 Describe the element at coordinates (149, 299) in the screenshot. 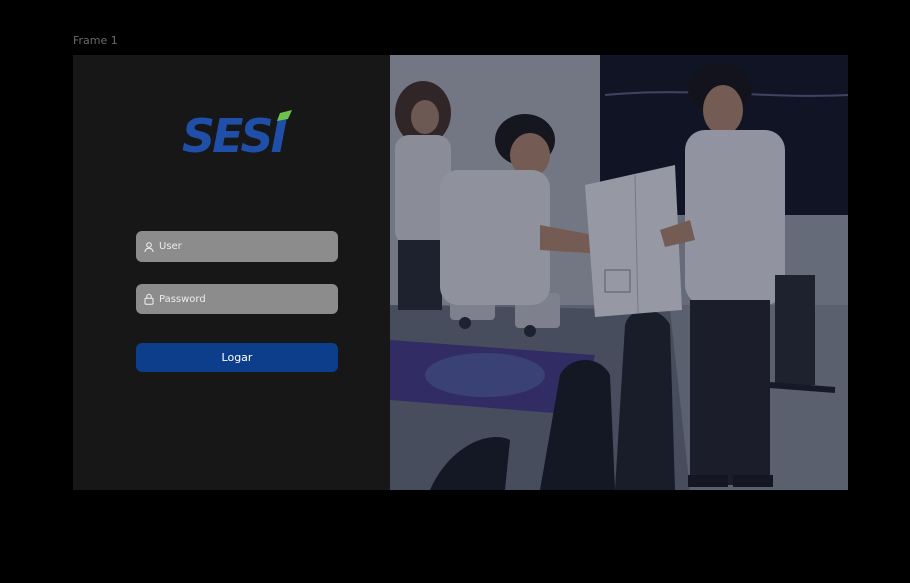

I see `lock-icon` at that location.